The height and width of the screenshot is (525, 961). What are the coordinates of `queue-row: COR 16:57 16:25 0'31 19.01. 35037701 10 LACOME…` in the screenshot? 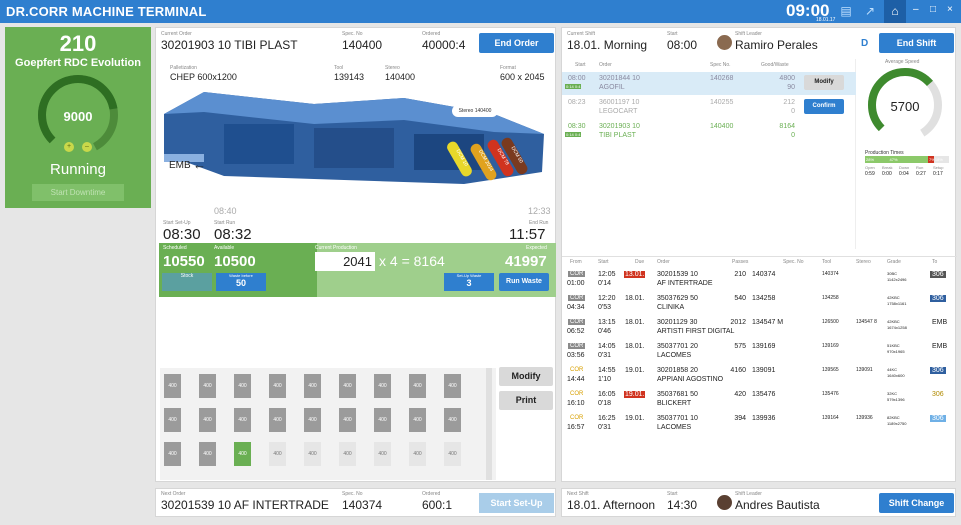 It's located at (759, 426).